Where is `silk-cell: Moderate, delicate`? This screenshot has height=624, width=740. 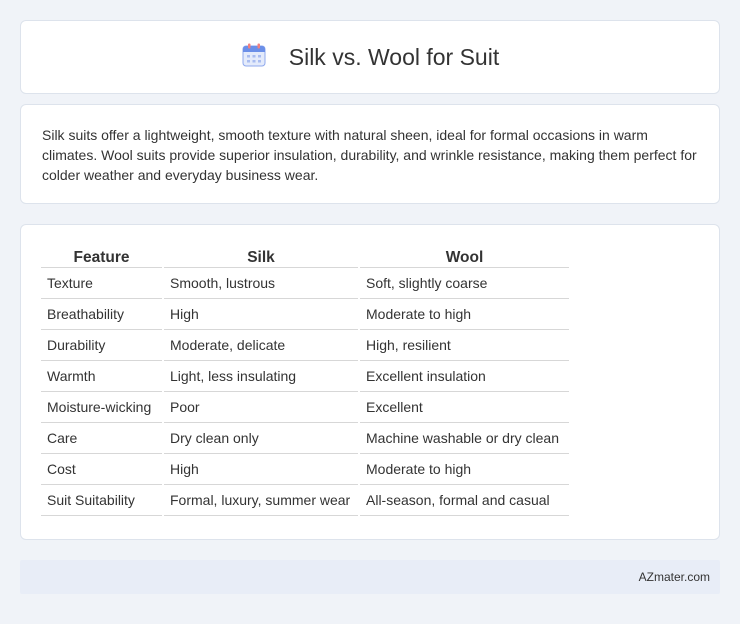
silk-cell: Moderate, delicate is located at coordinates (261, 345).